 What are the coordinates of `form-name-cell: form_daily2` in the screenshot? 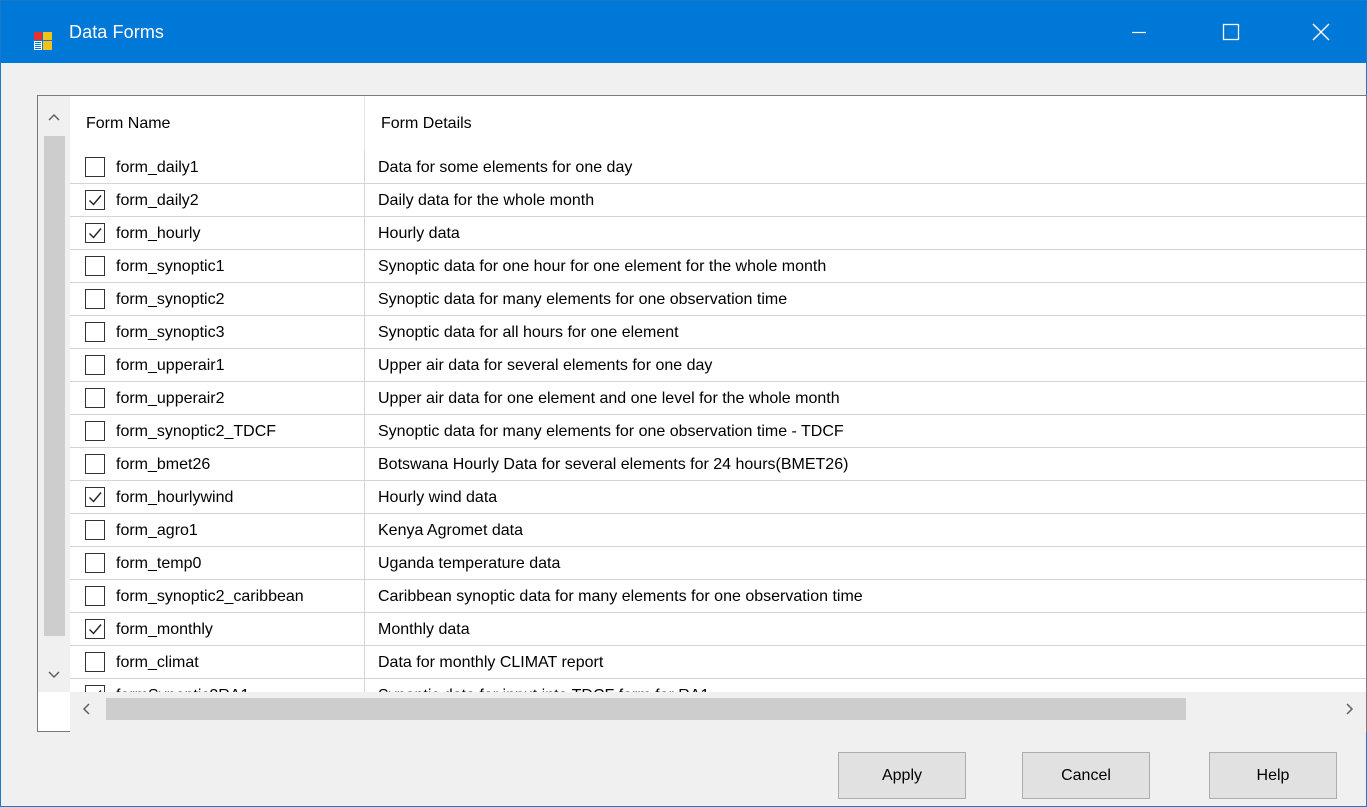 It's located at (240, 200).